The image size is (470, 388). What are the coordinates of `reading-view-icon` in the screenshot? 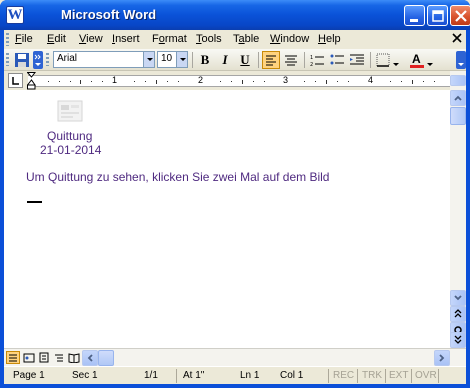 It's located at (74, 358).